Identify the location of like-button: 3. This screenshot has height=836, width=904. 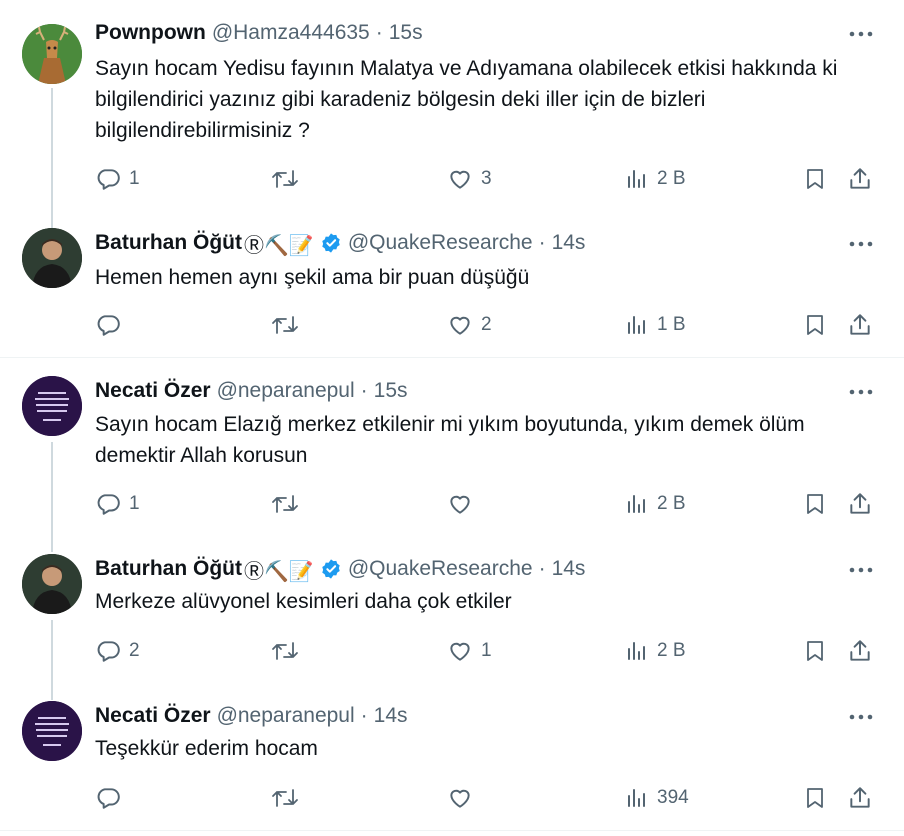
(469, 179).